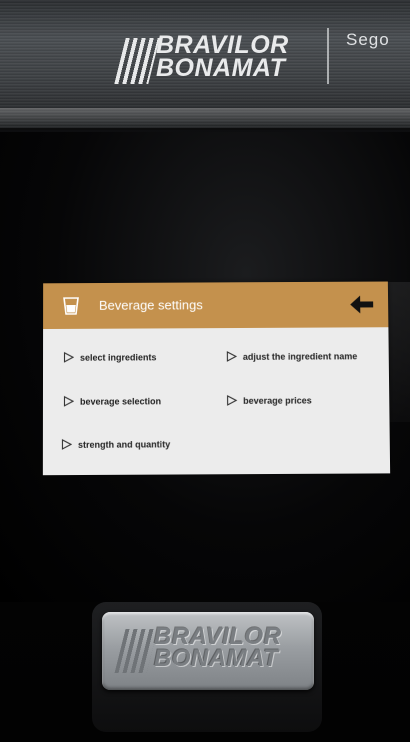  Describe the element at coordinates (216, 305) in the screenshot. I see `screen-titlebar: Beverage settings` at that location.